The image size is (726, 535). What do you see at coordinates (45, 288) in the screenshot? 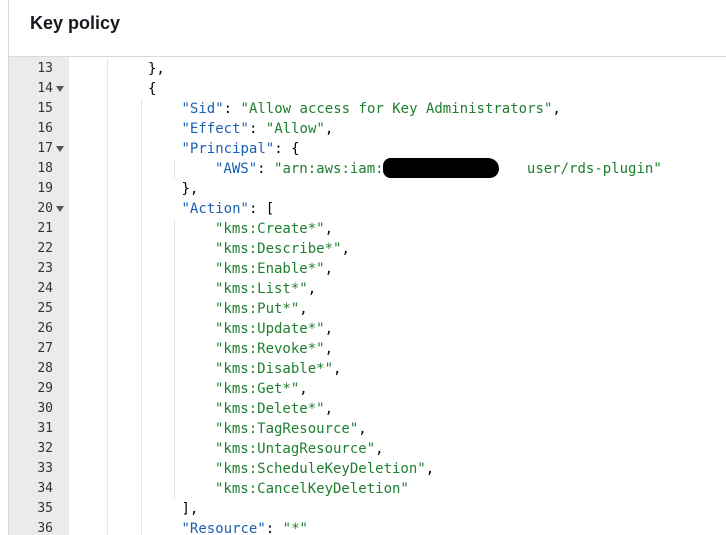
I see `line-number: 24` at bounding box center [45, 288].